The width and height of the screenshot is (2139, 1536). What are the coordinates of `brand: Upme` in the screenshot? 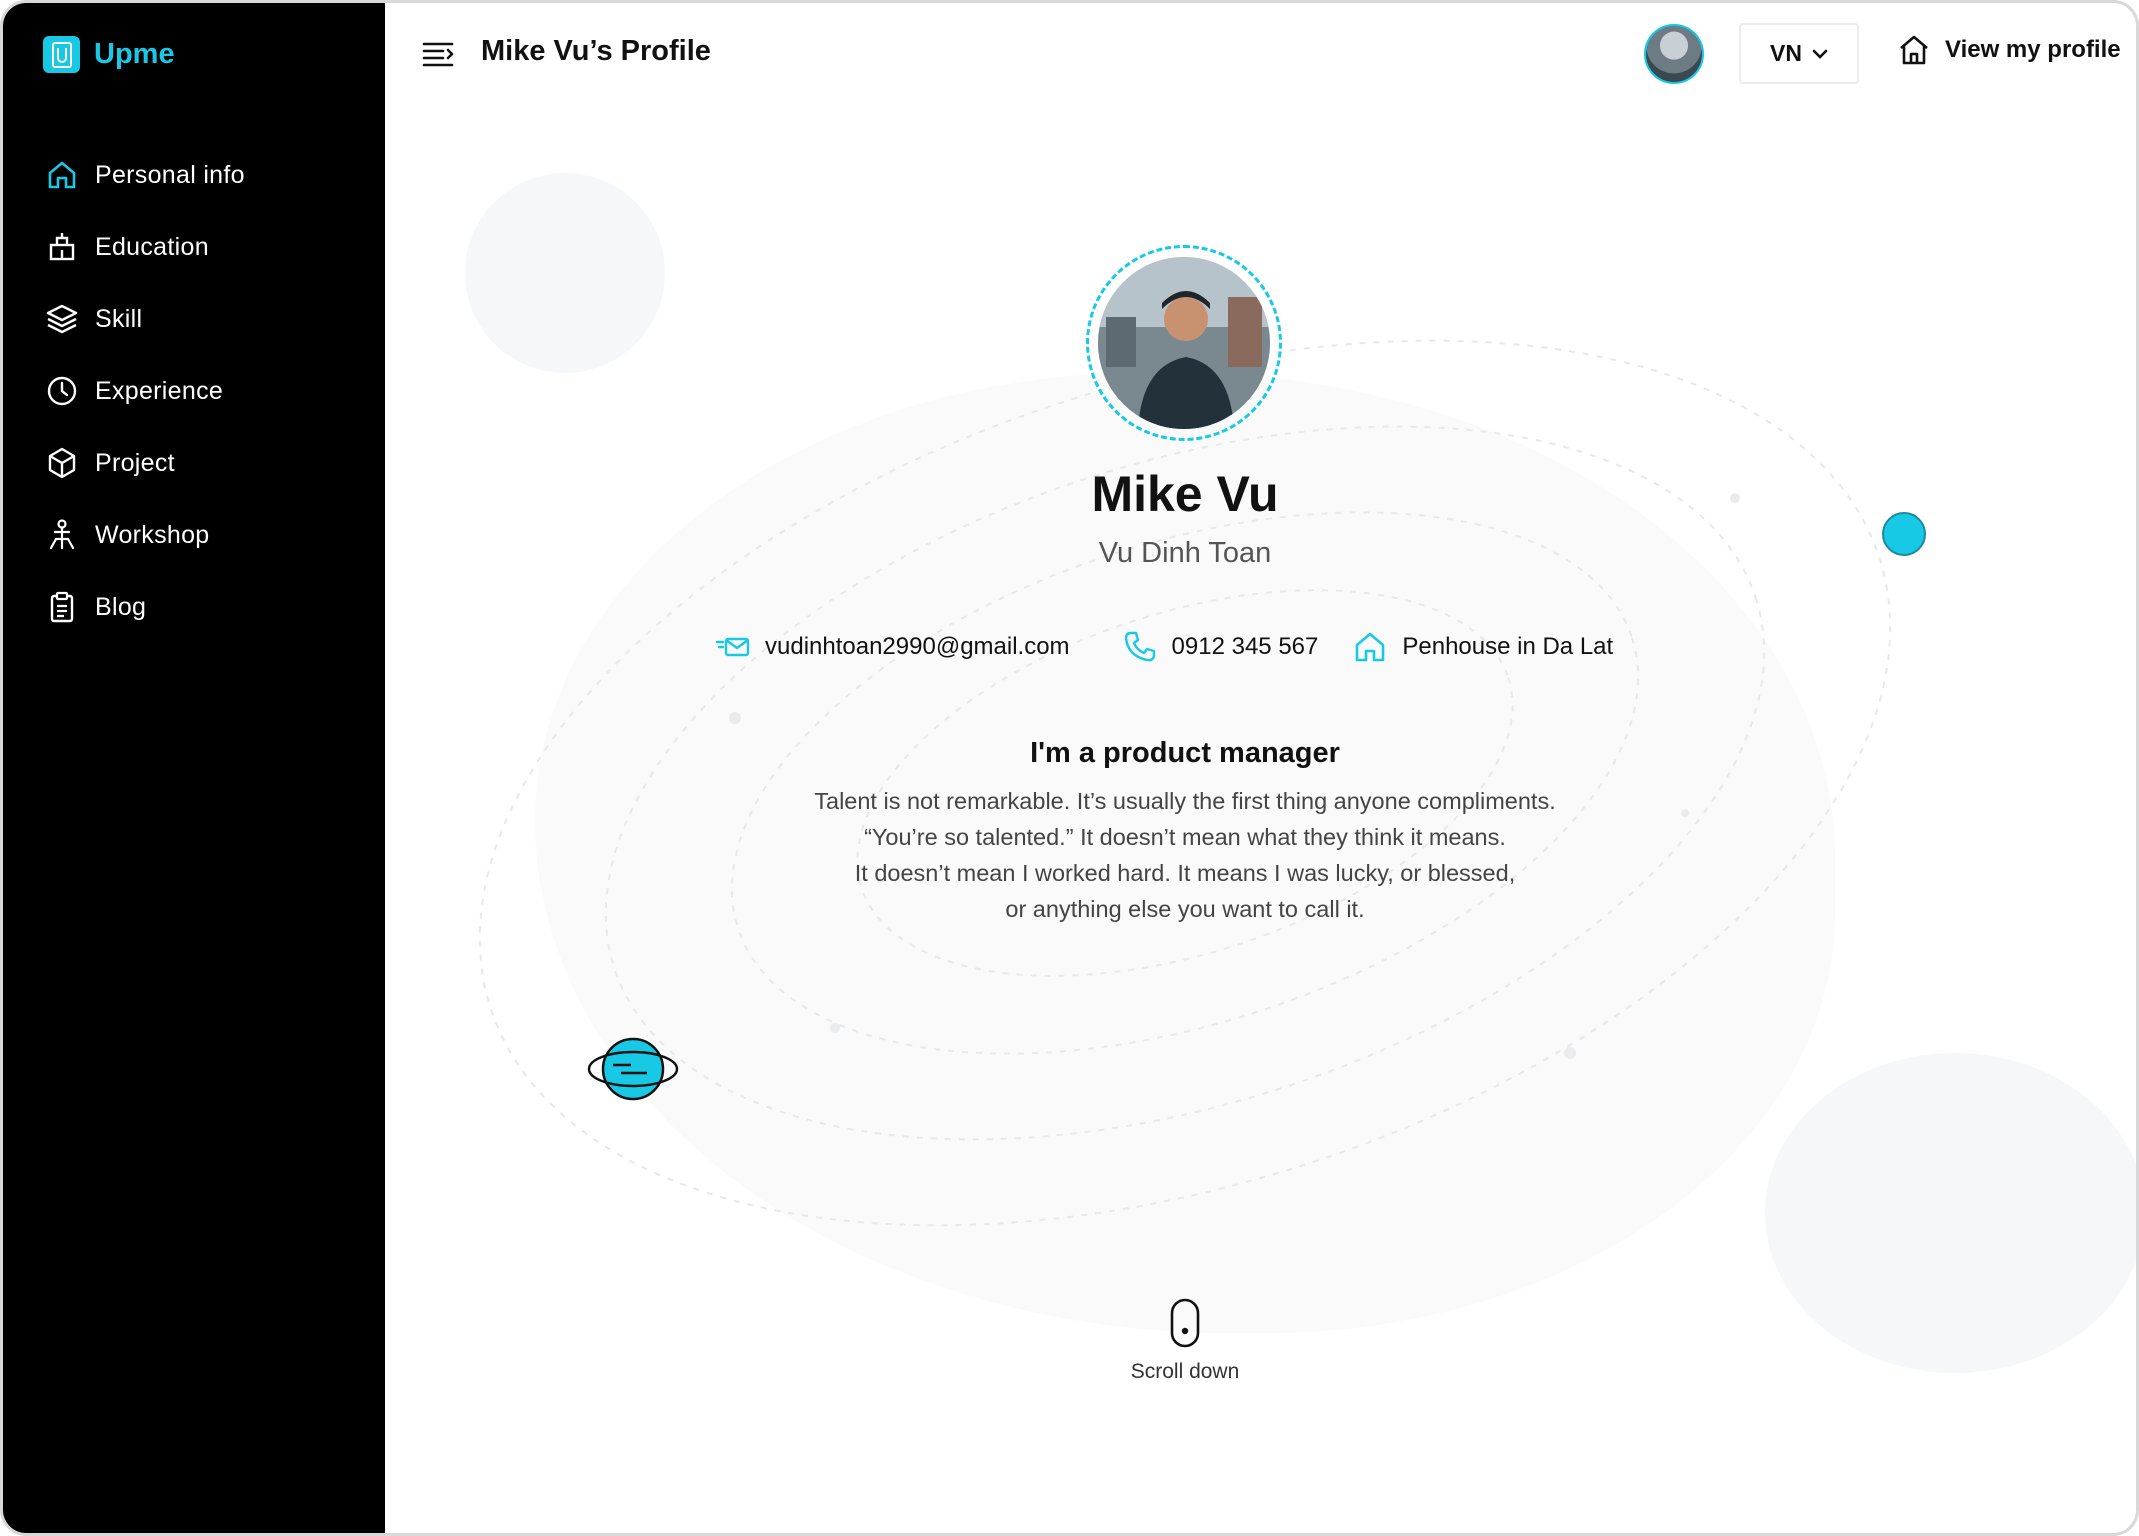 It's located at (109, 54).